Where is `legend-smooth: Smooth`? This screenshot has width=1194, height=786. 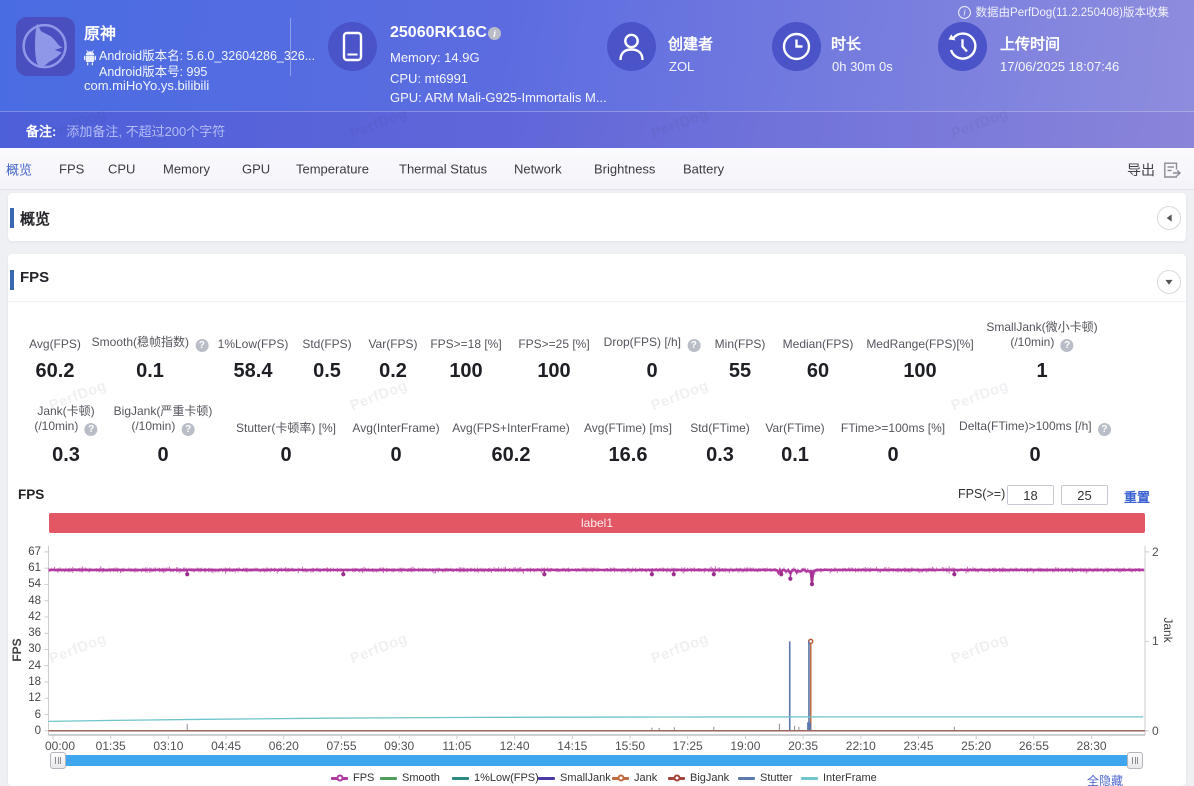
legend-smooth: Smooth is located at coordinates (410, 778).